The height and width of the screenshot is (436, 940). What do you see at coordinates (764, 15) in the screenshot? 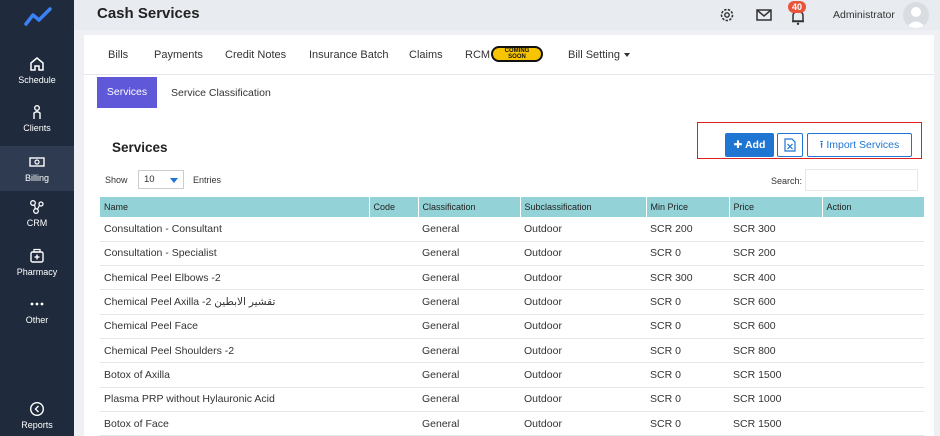
I see `mail-icon` at bounding box center [764, 15].